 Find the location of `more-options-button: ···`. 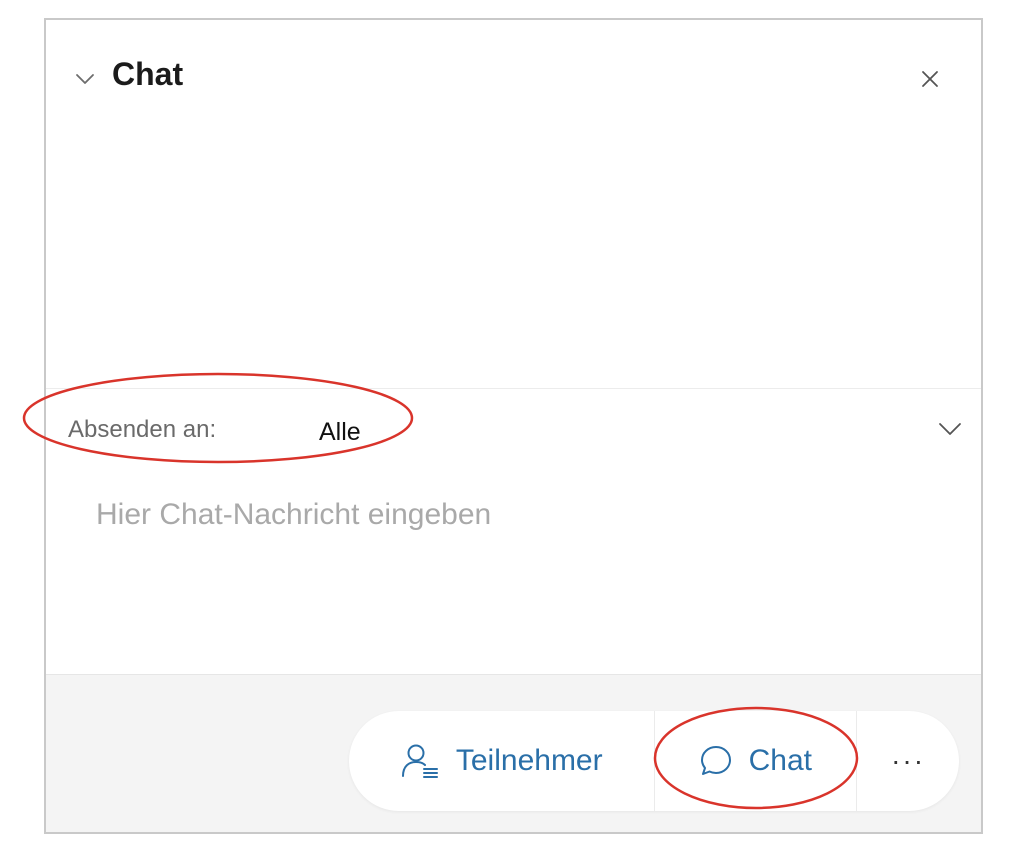

more-options-button: ··· is located at coordinates (908, 761).